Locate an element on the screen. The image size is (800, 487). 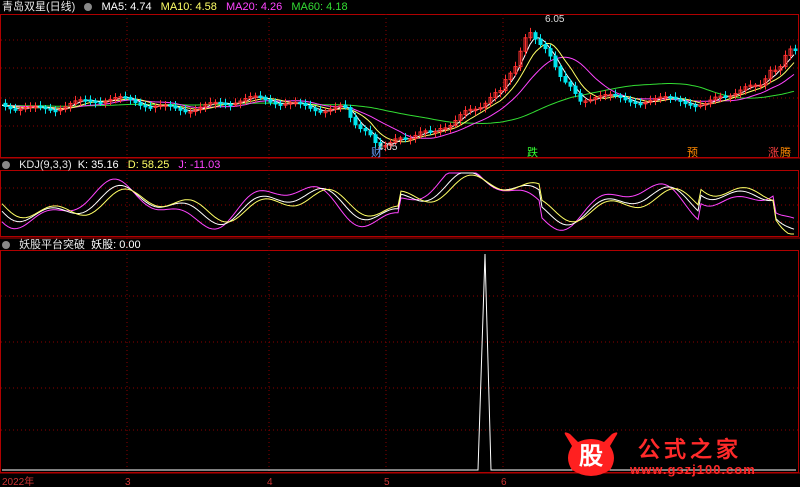
watermark-badge-icon: 股 is located at coordinates (591, 454).